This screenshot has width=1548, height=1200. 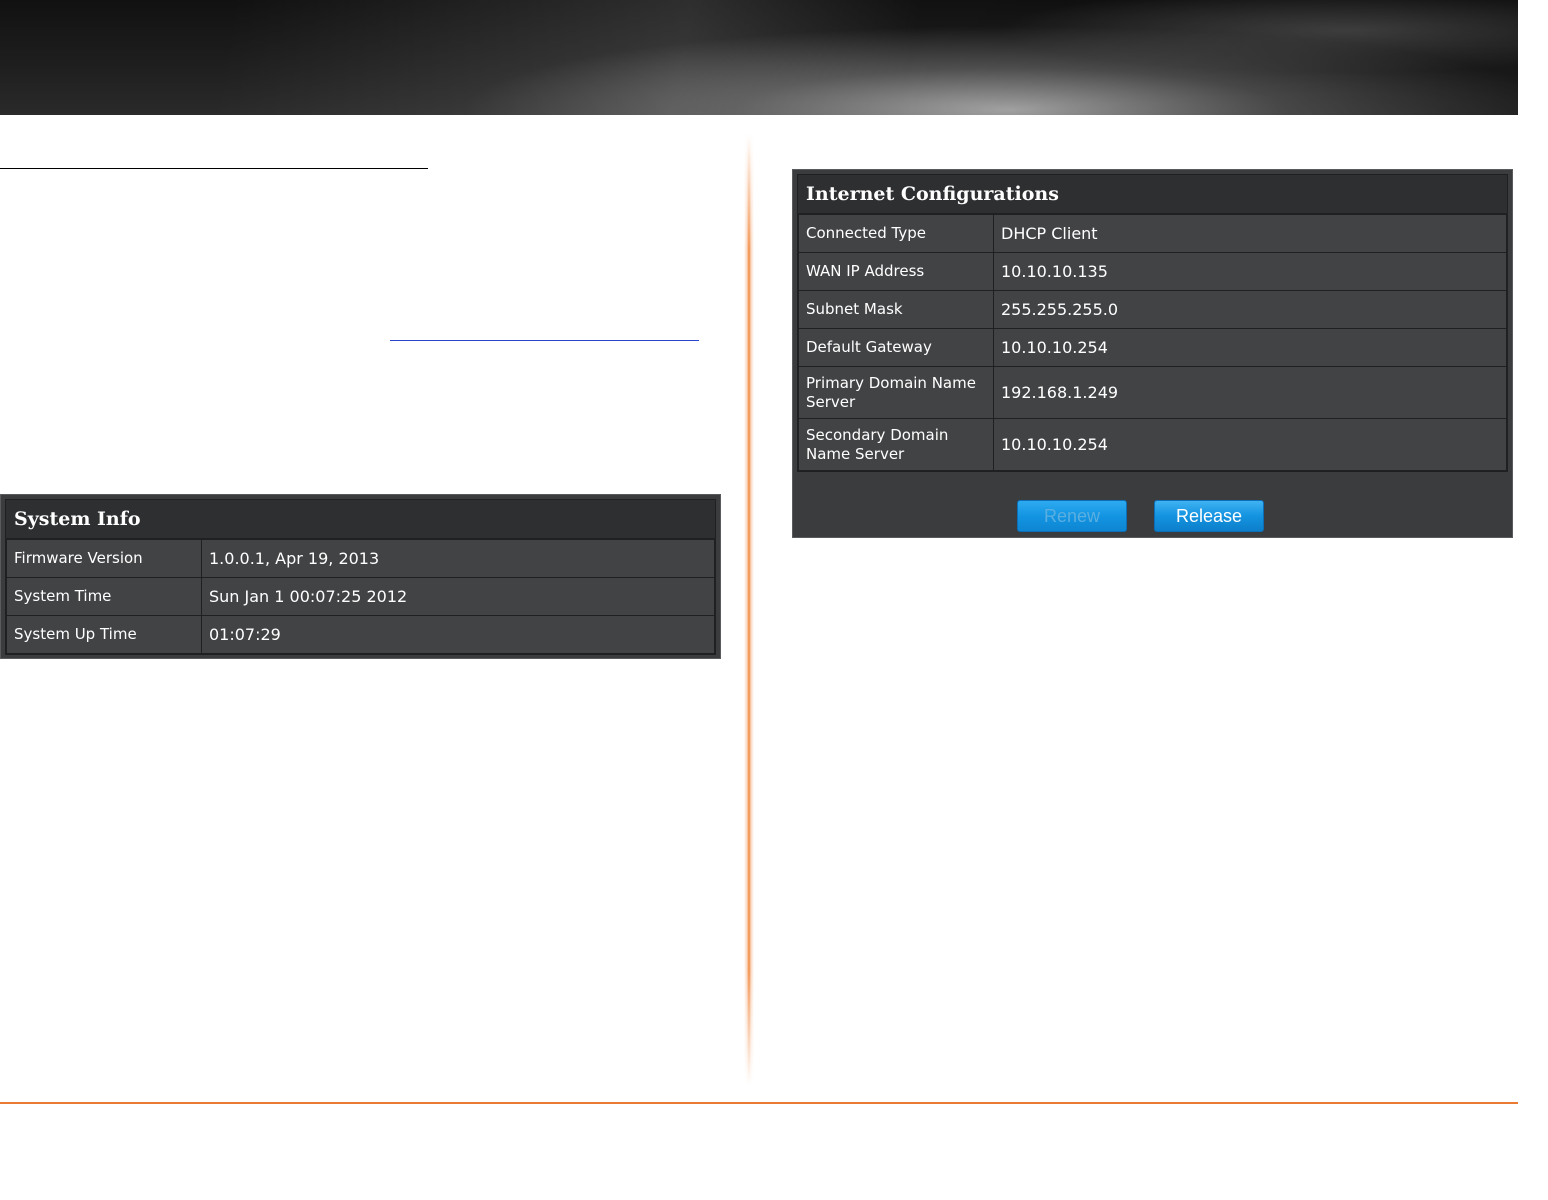 I want to click on firmware-version-value: 1.0.0.1, Apr 19, 2013, so click(x=458, y=558).